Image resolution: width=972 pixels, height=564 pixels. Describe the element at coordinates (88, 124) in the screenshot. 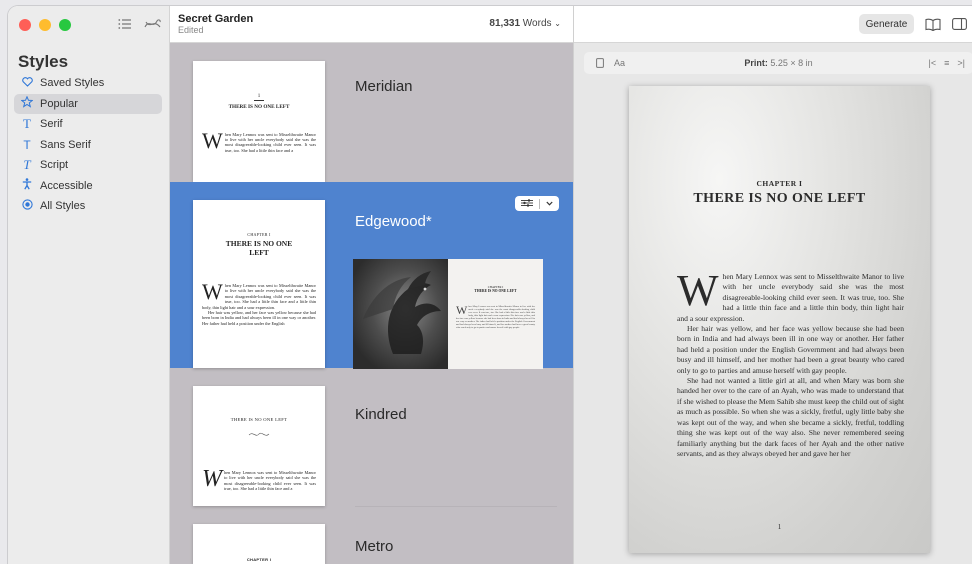

I see `sidebar-item-serif: T Serif` at that location.